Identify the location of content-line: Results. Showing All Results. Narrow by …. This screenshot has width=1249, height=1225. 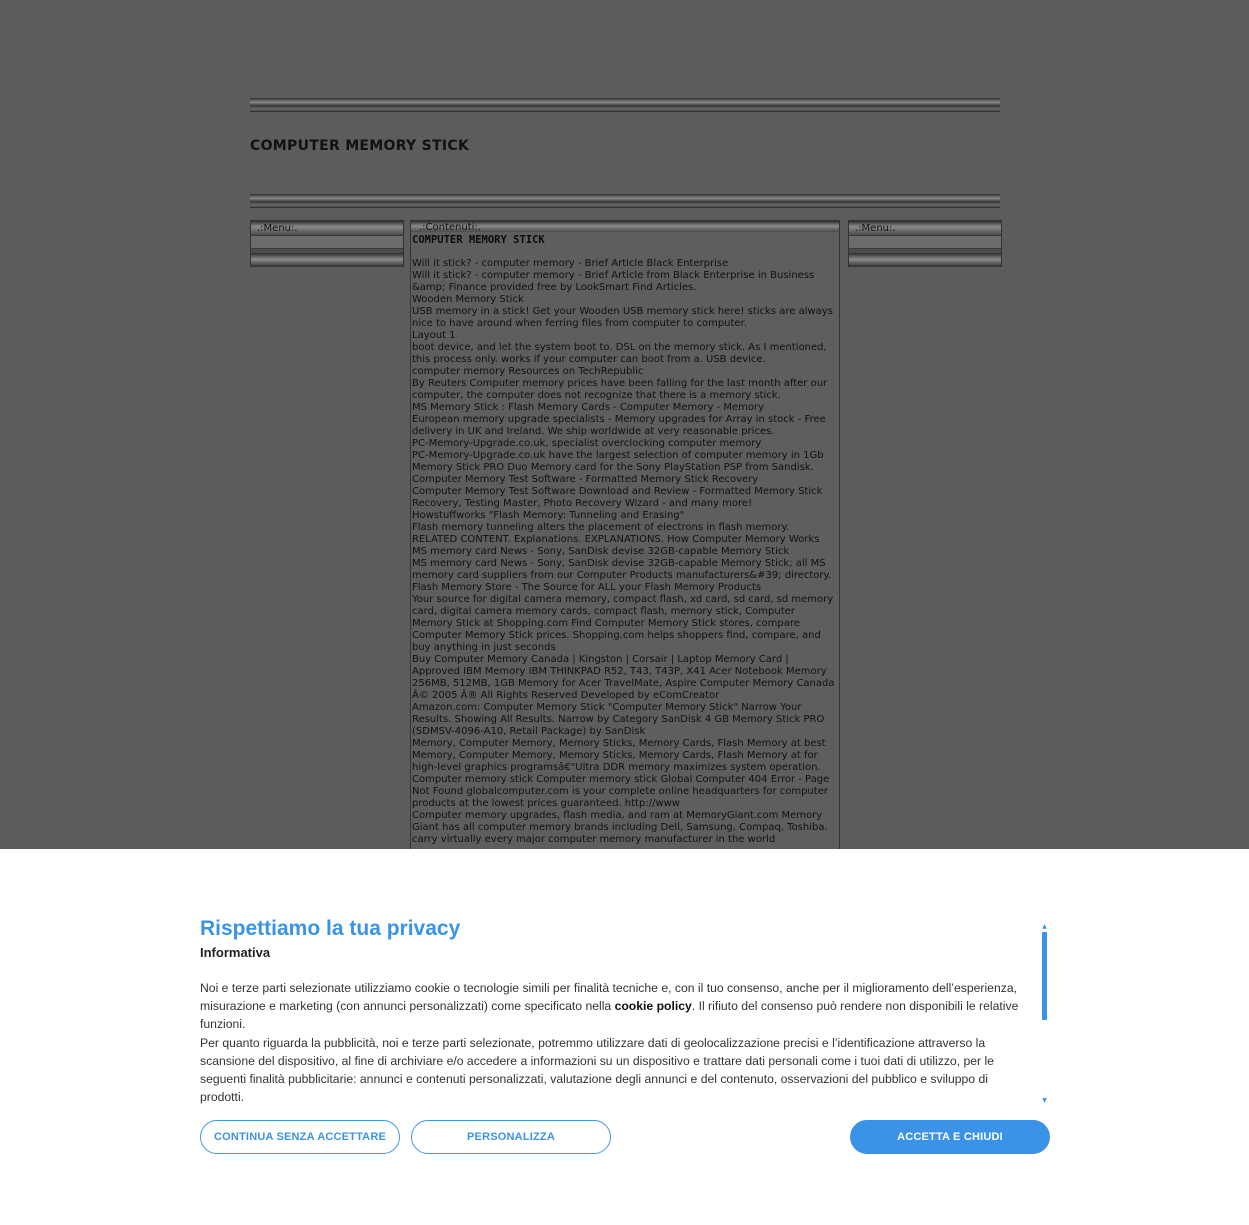
(618, 719).